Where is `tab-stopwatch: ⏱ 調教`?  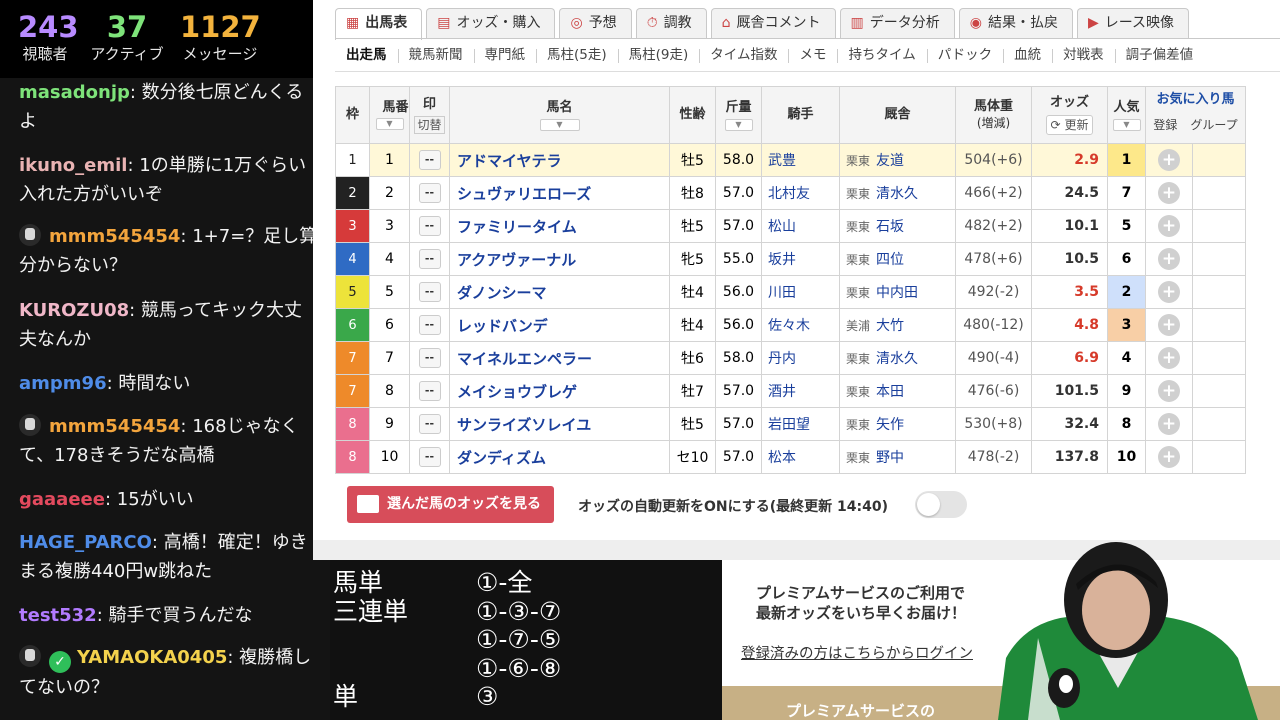 tab-stopwatch: ⏱ 調教 is located at coordinates (671, 23).